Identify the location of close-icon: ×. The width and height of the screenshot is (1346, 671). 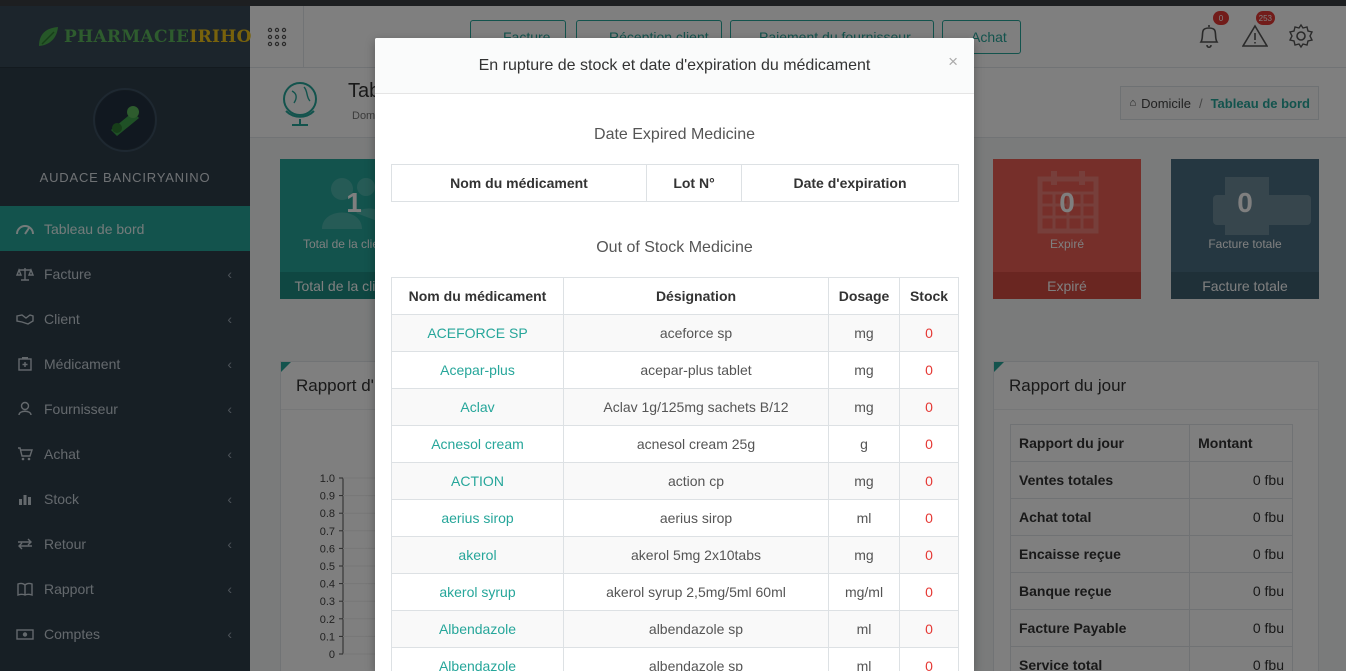
(953, 62).